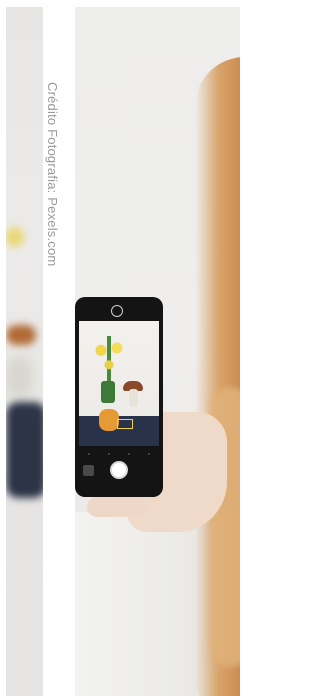  I want to click on vase-on-screen, so click(108, 392).